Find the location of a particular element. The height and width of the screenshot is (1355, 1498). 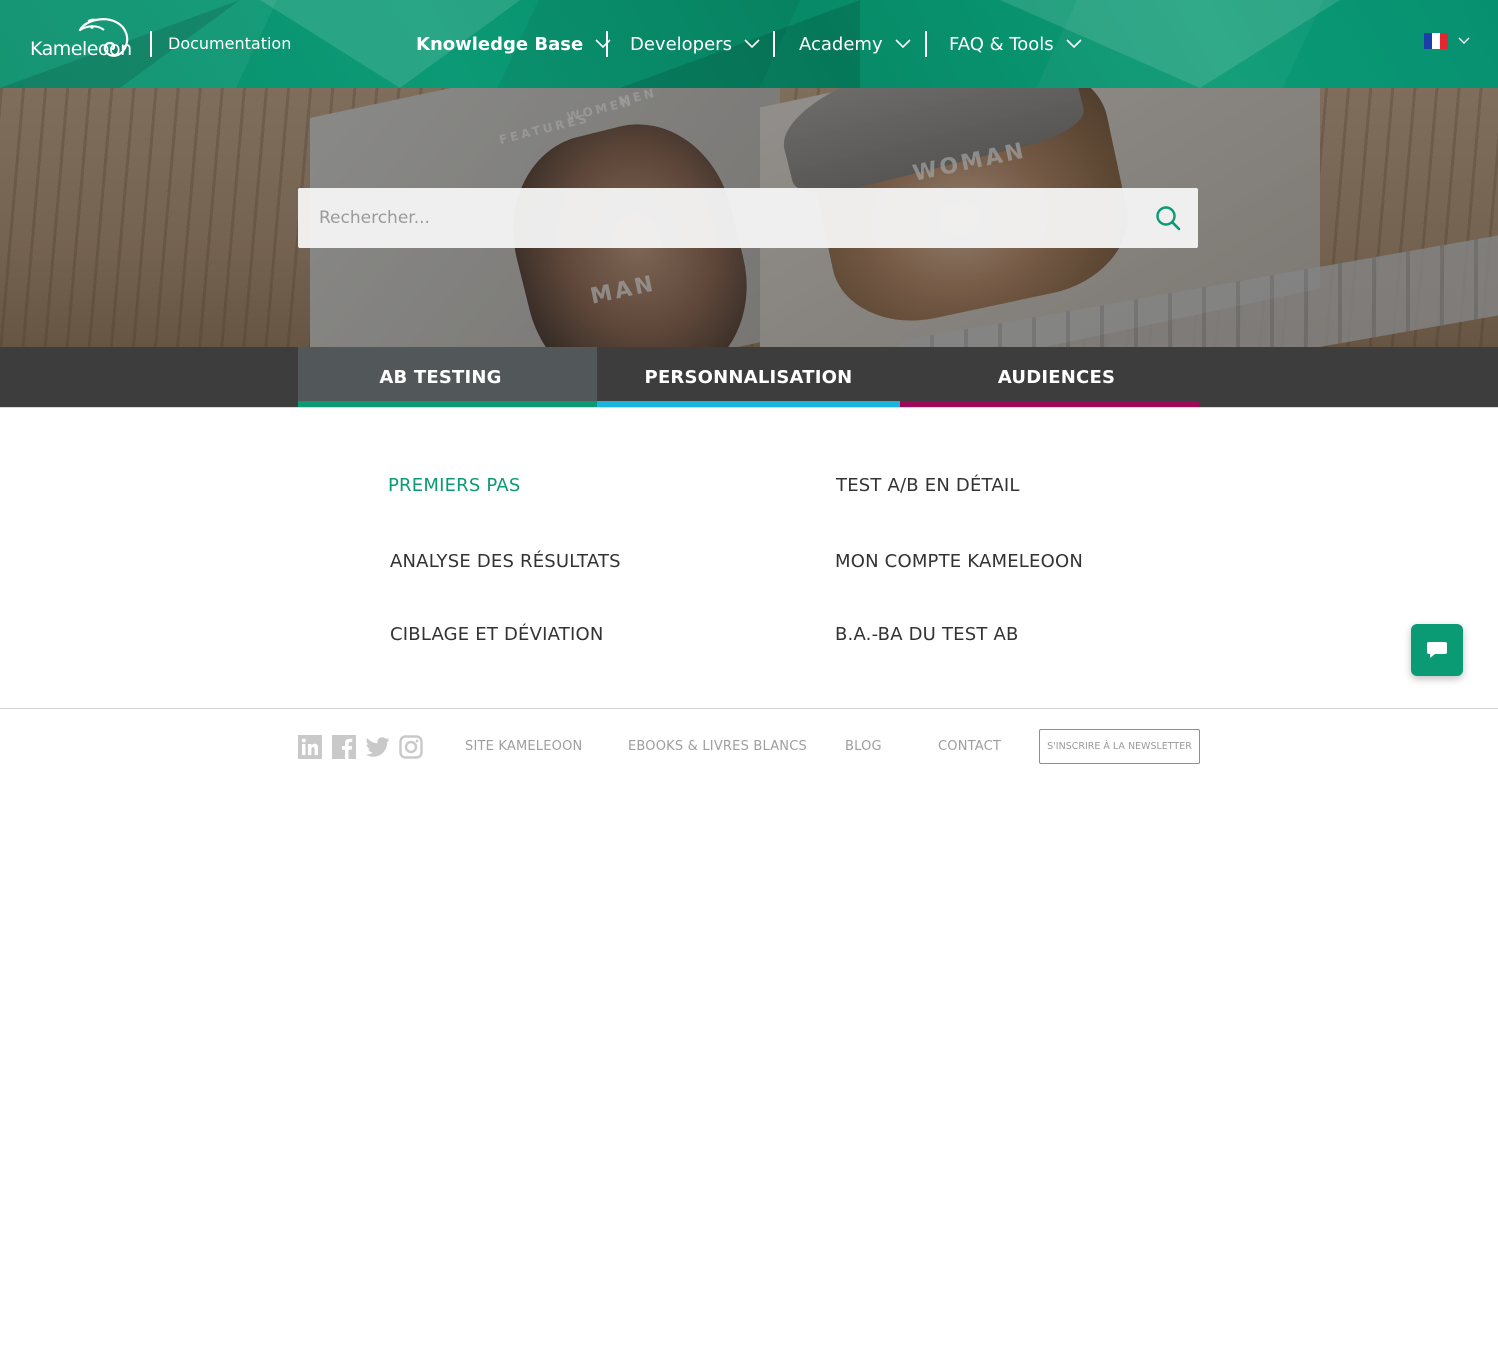

chat-bubble-icon is located at coordinates (1437, 650).